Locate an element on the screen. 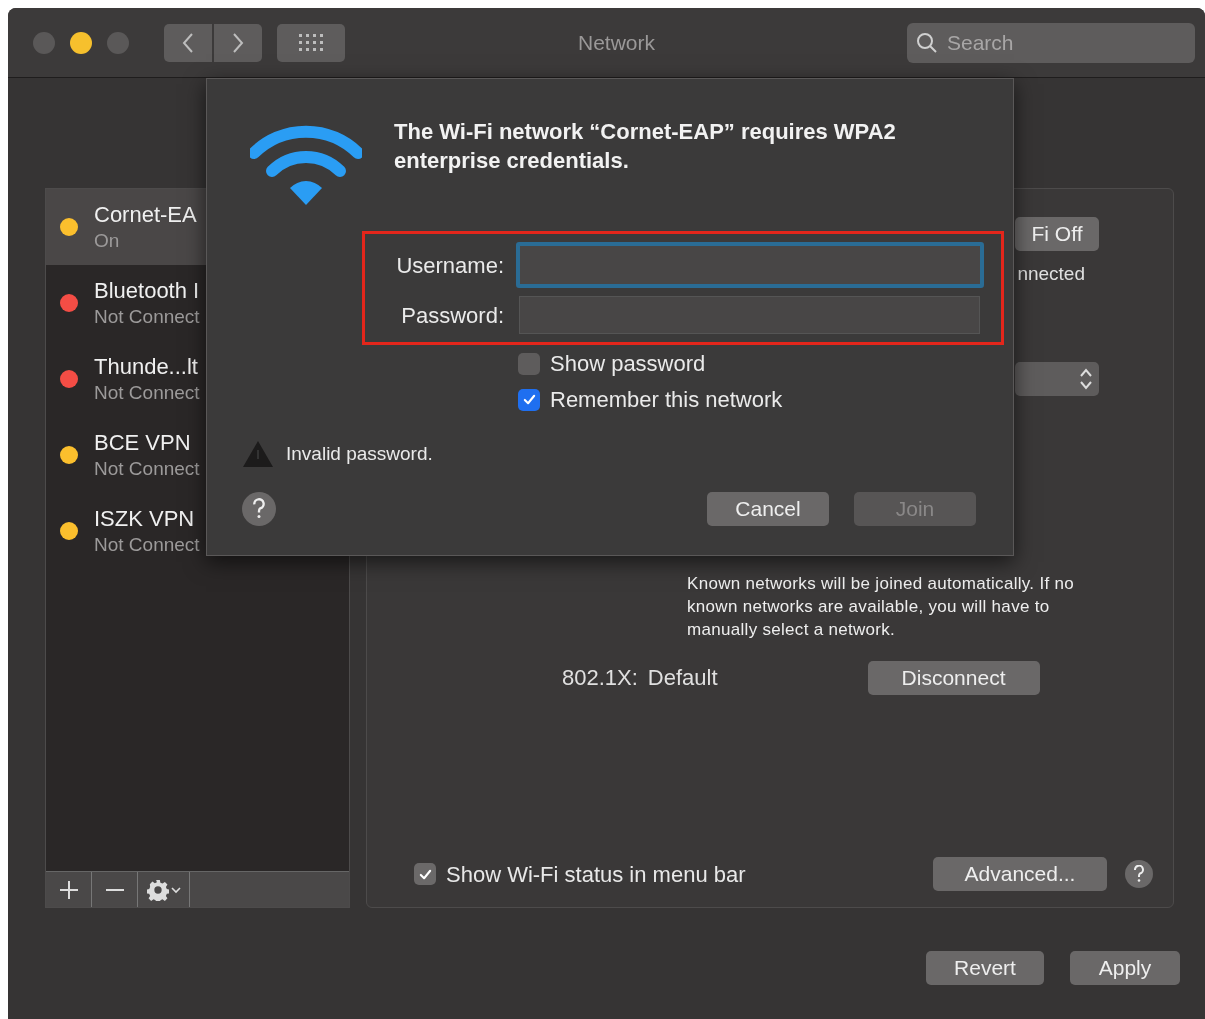  grid-icon is located at coordinates (311, 42).